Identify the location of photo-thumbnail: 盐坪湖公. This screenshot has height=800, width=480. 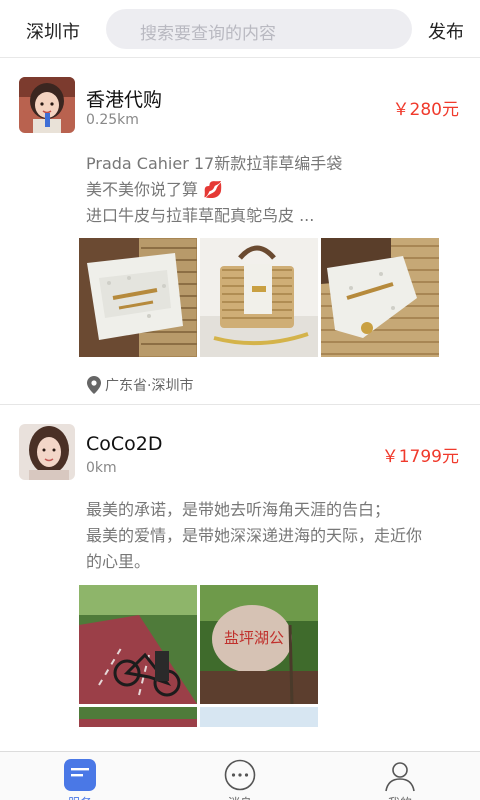
(259, 644).